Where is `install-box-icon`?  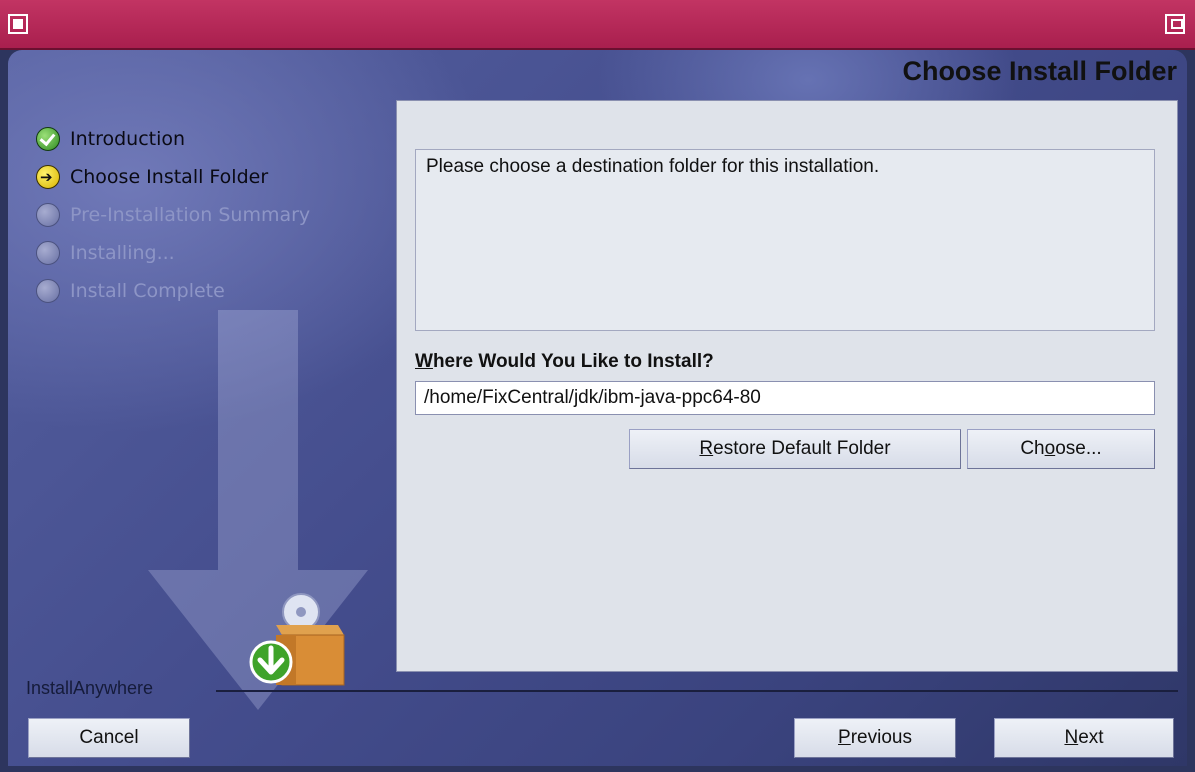 install-box-icon is located at coordinates (297, 639).